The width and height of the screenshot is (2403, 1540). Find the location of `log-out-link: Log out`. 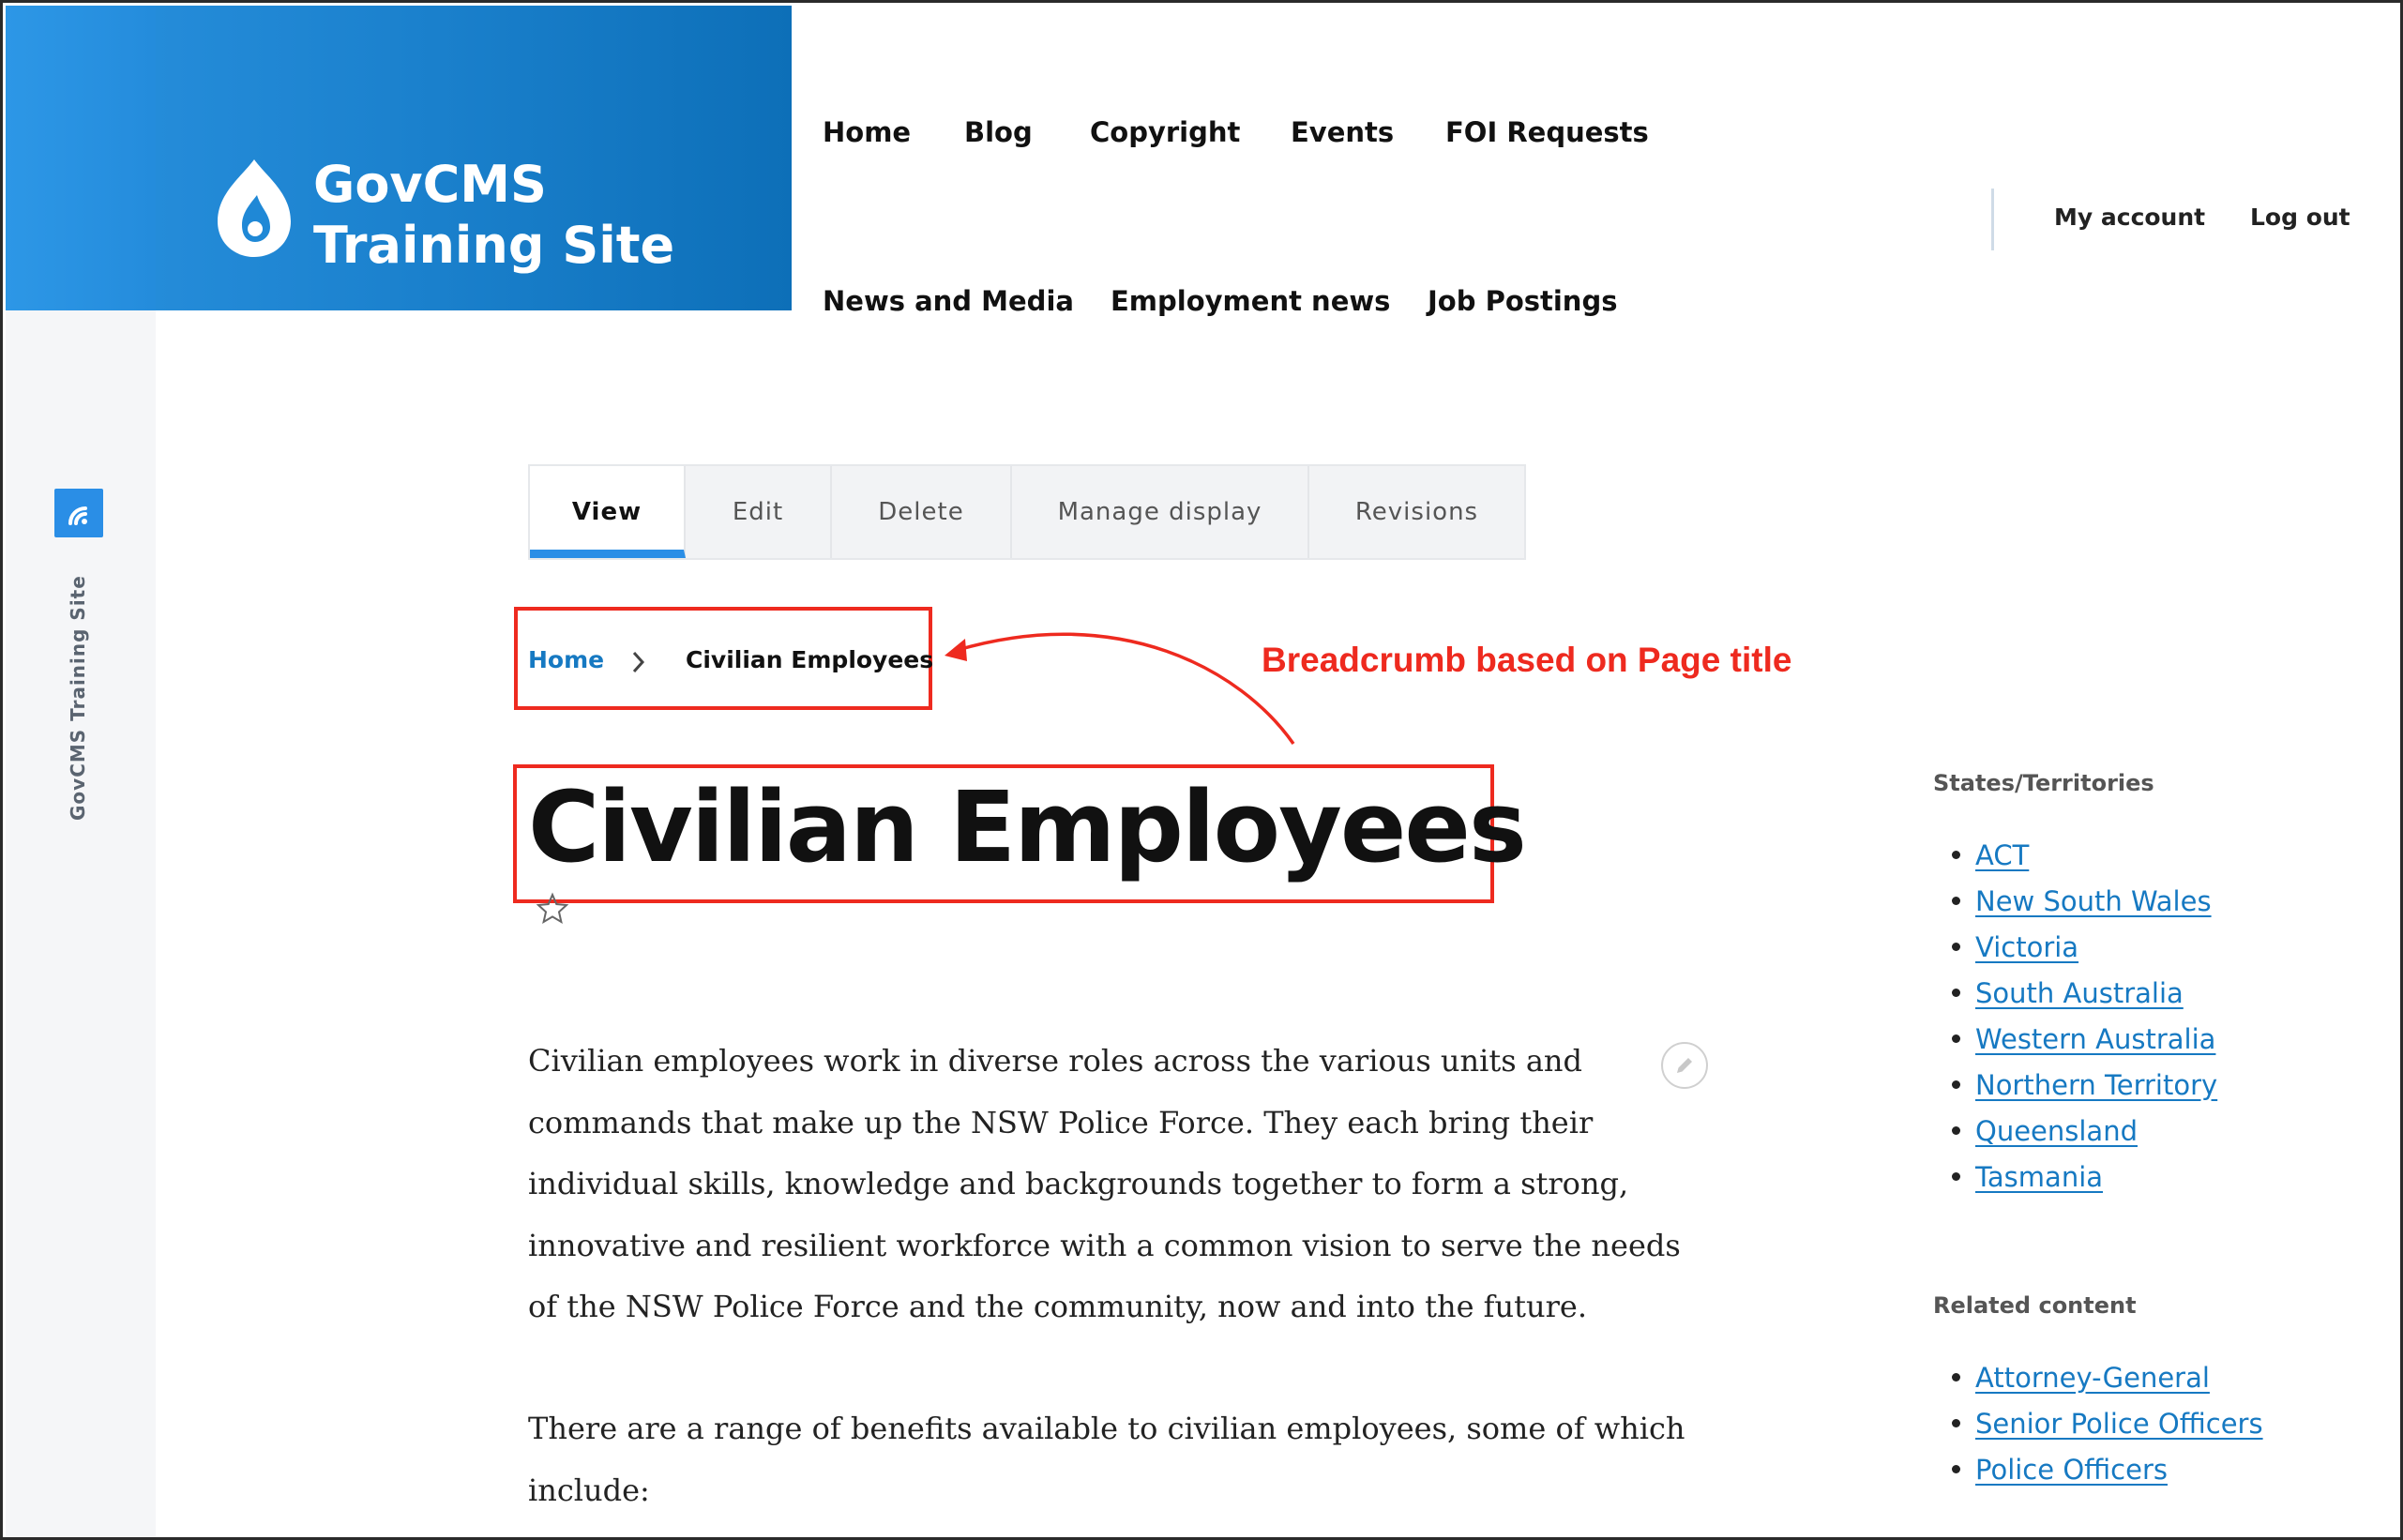

log-out-link: Log out is located at coordinates (2300, 217).